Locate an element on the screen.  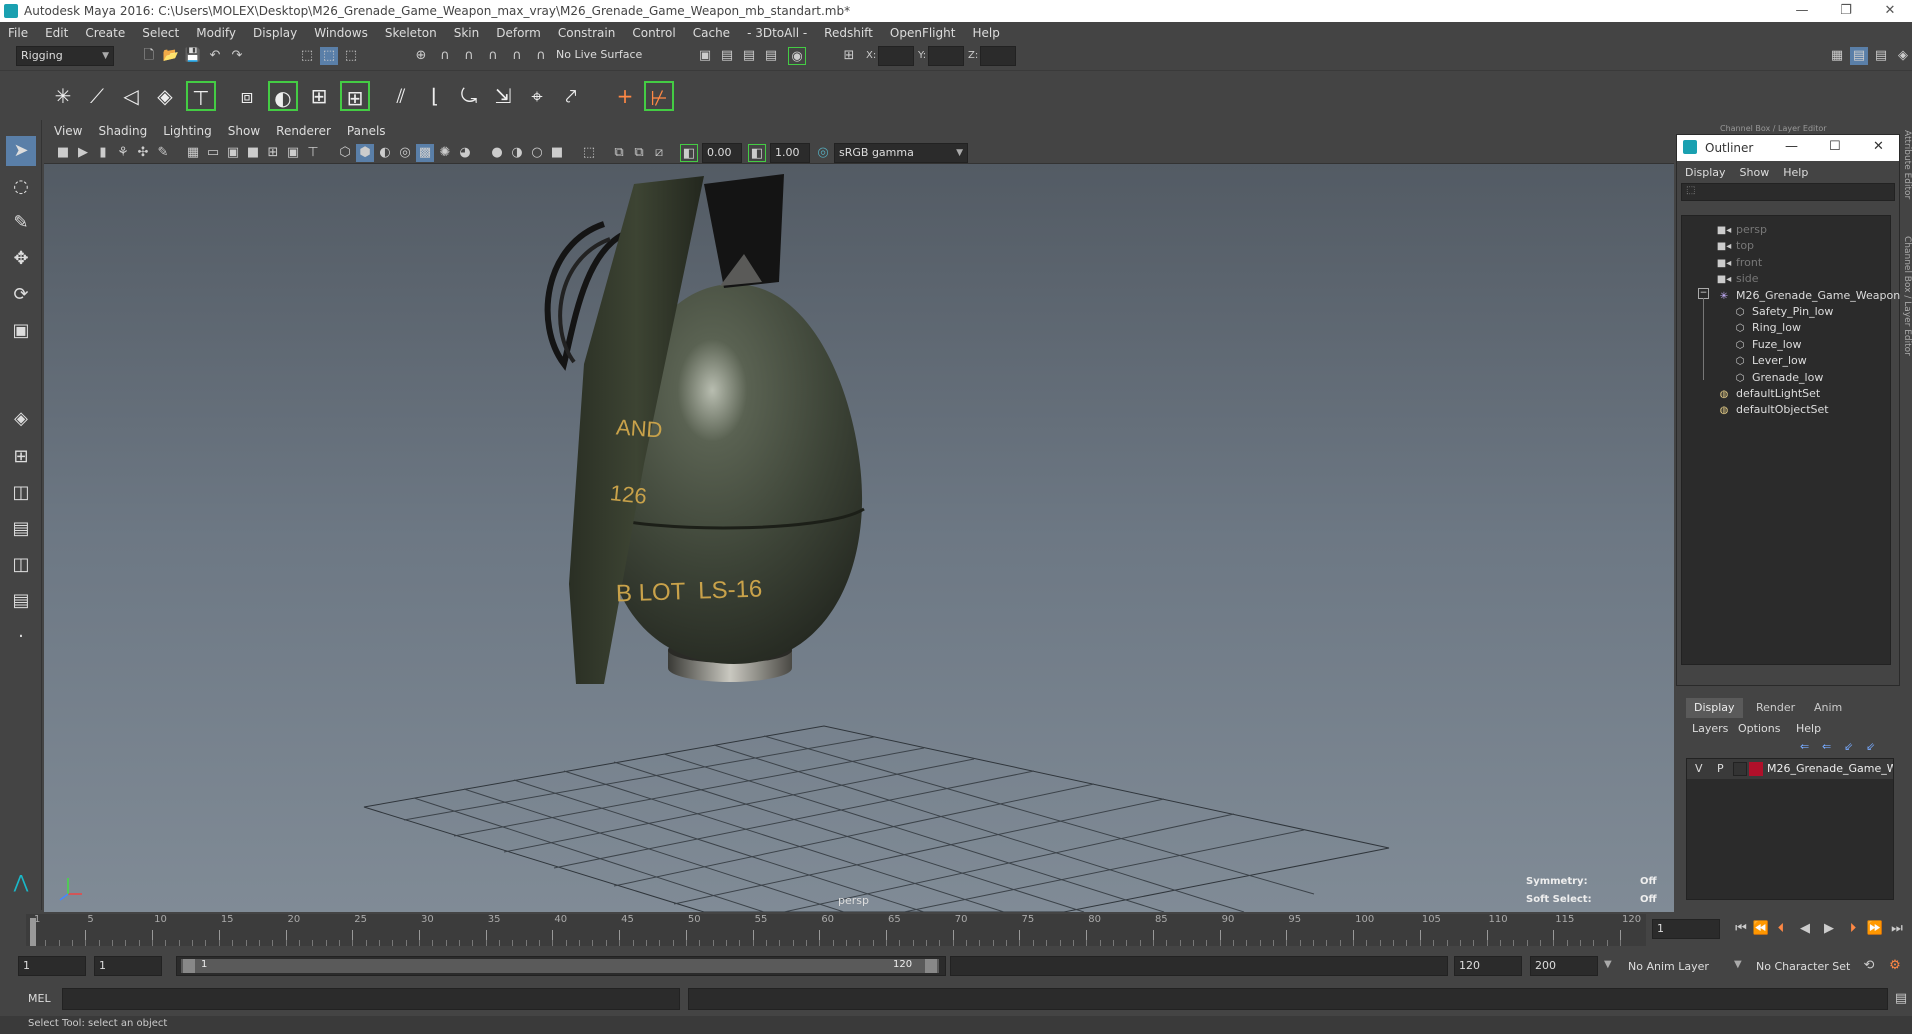
image-plane-icon: ⚘ is located at coordinates (123, 153).